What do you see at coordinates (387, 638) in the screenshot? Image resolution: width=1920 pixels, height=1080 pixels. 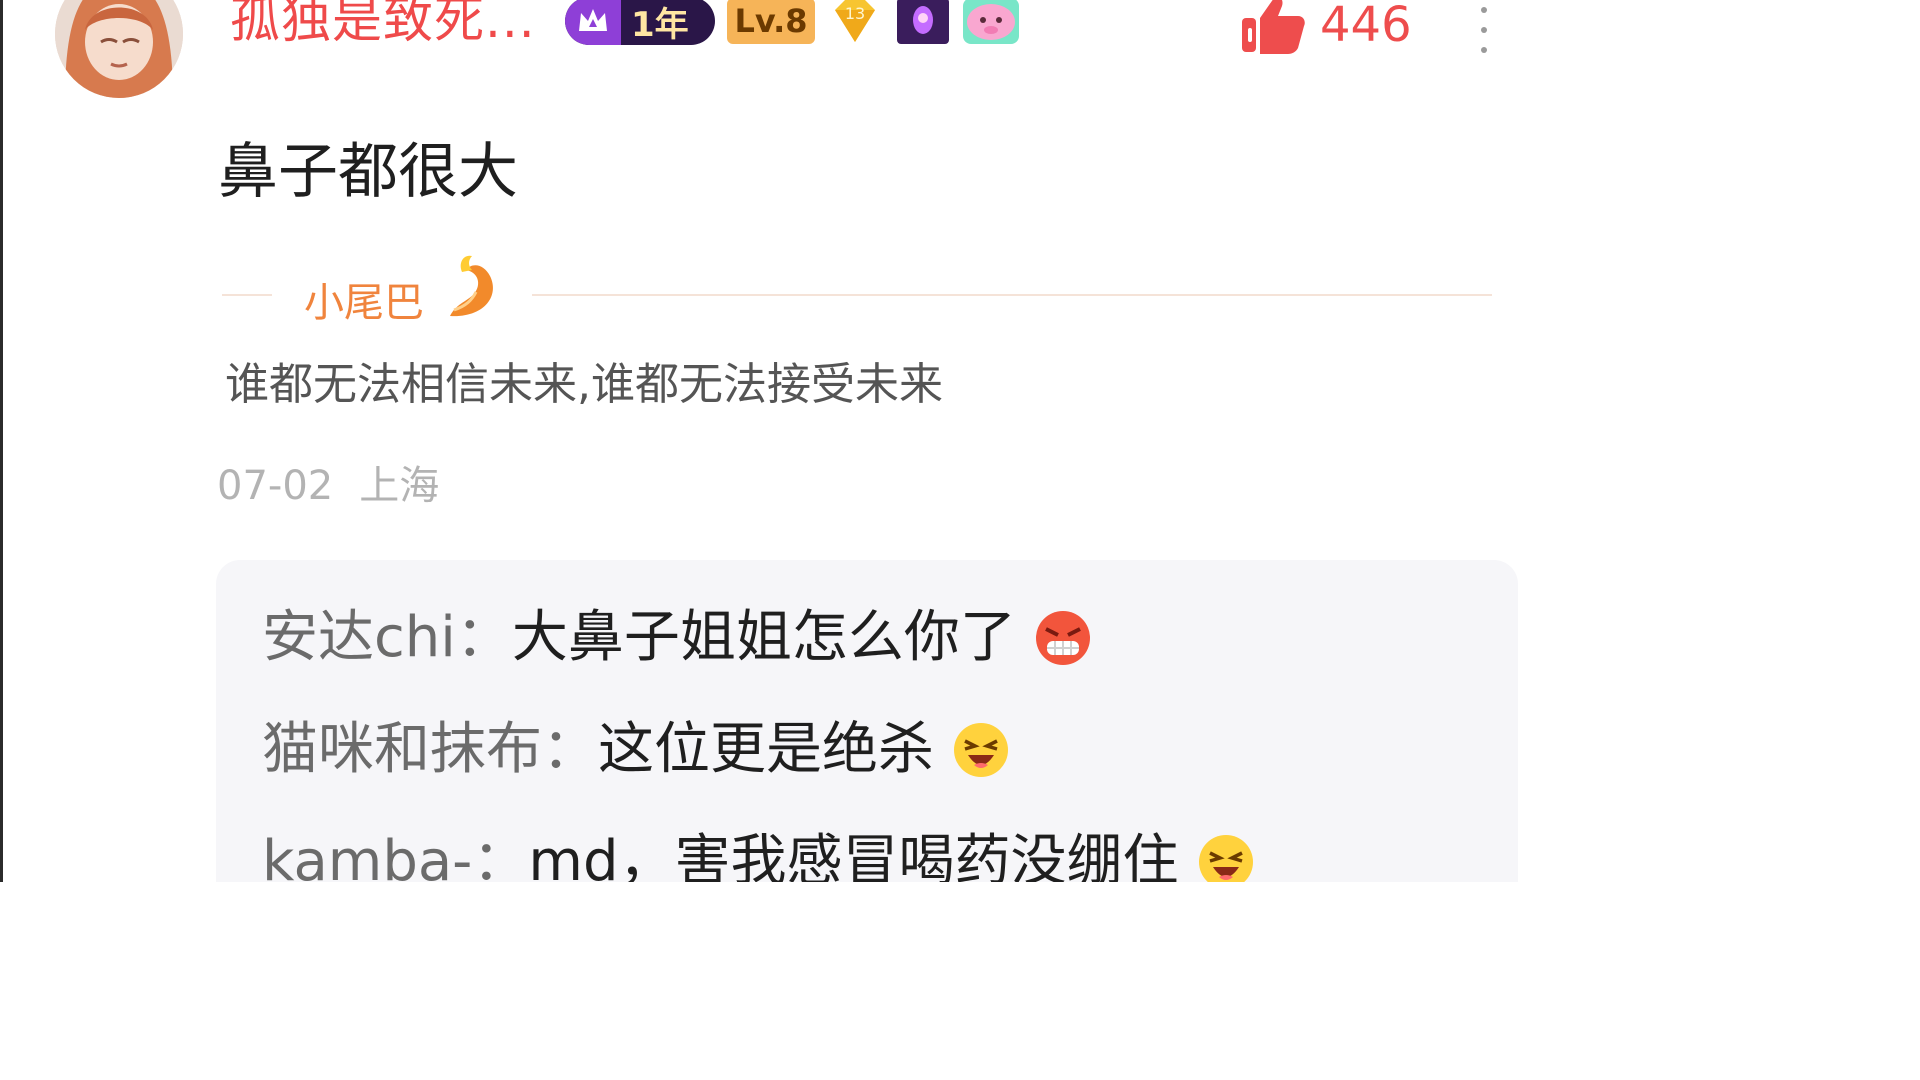 I see `reply-author: 安达chi：` at bounding box center [387, 638].